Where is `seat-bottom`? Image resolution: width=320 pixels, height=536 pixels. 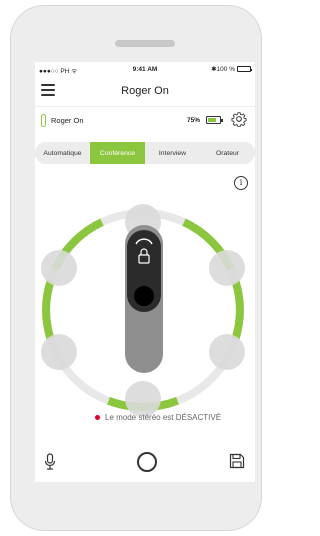
seat-bottom is located at coordinates (143, 399).